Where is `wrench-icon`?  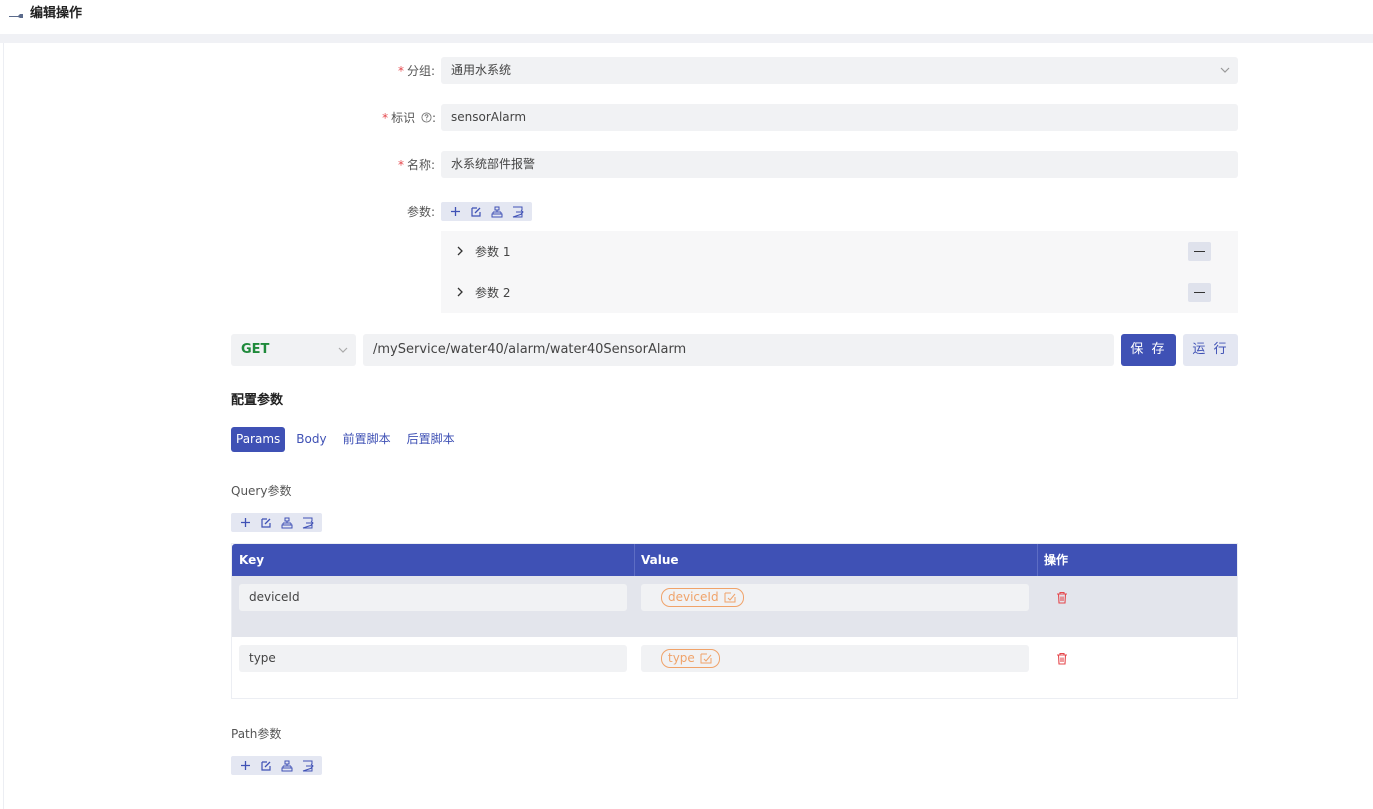 wrench-icon is located at coordinates (16, 16).